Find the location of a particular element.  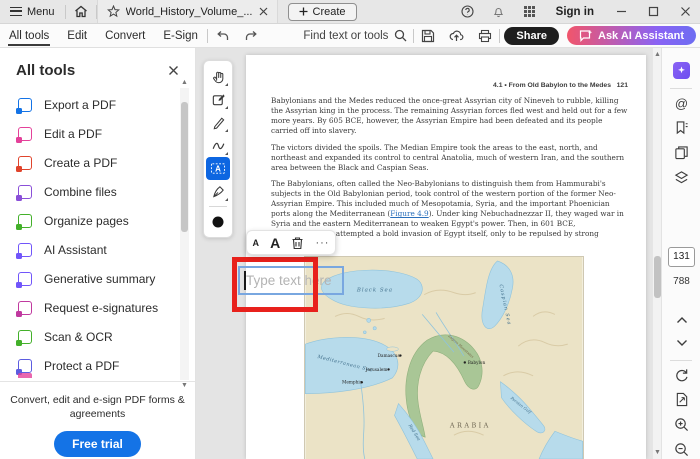

bookmarks-button is located at coordinates (681, 127).